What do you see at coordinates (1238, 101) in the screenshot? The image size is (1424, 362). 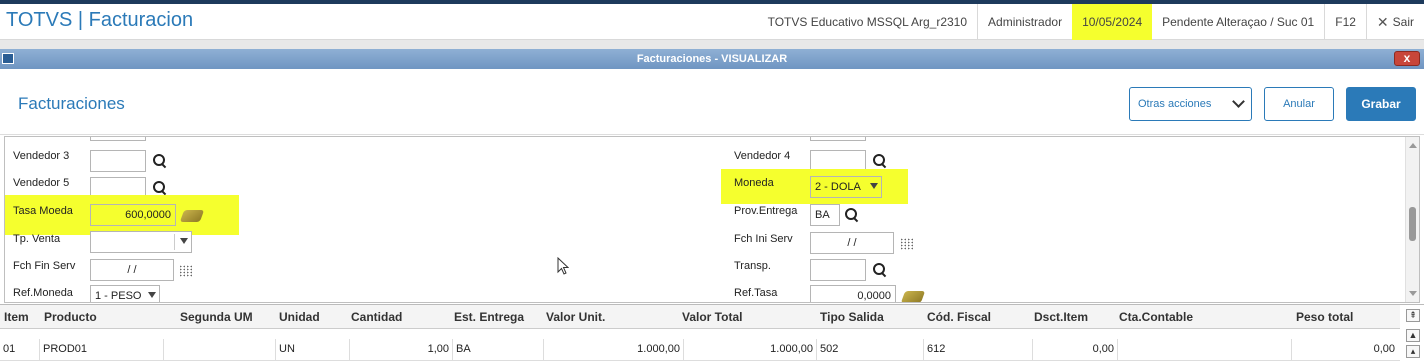 I see `chevron-down-icon` at bounding box center [1238, 101].